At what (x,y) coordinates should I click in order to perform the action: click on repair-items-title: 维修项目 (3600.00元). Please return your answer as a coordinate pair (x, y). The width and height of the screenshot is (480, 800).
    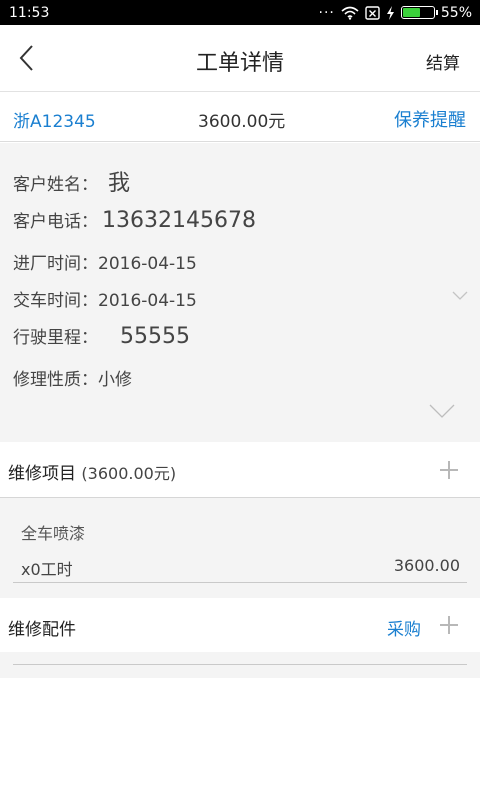
    Looking at the image, I should click on (92, 471).